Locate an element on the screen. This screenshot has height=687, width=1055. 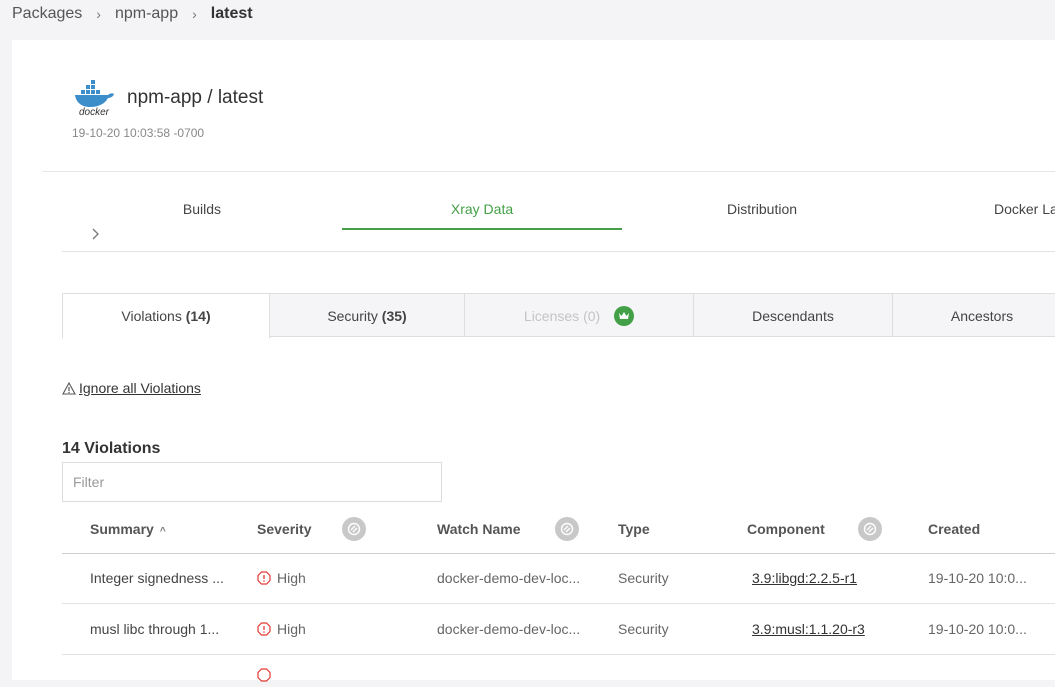
breadcrumb: Packages › npm-app › latest is located at coordinates (132, 14).